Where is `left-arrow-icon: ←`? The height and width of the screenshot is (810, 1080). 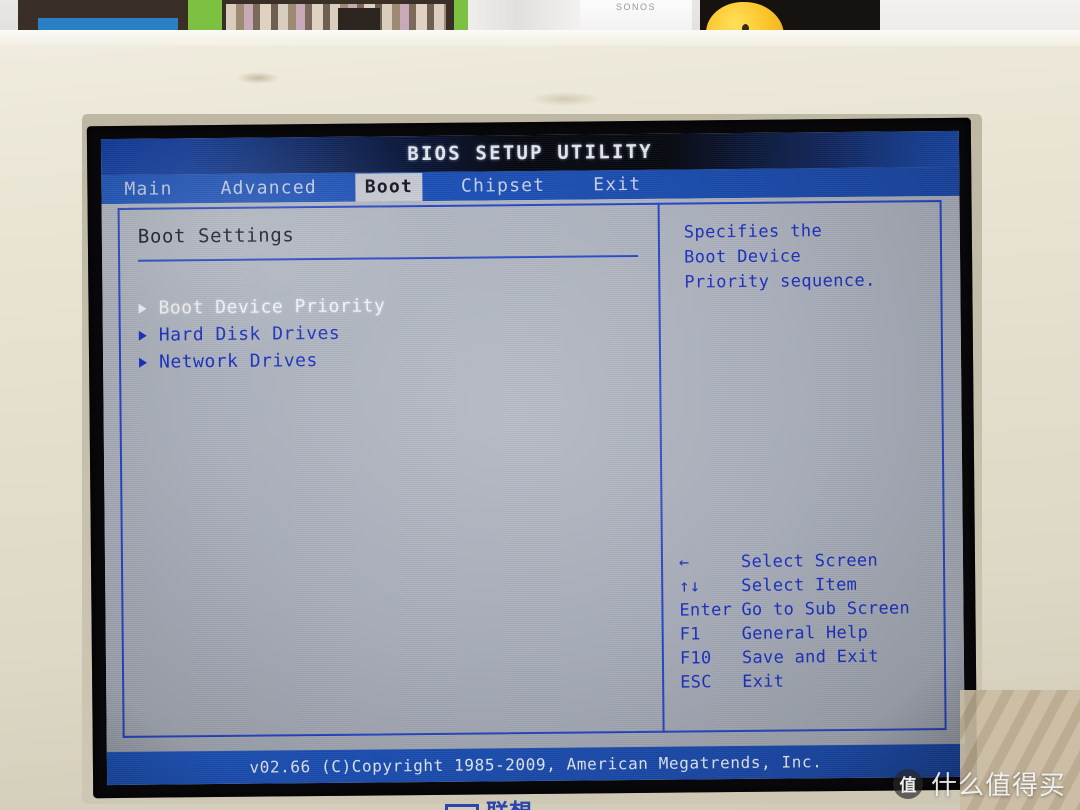
left-arrow-icon: ← is located at coordinates (684, 562).